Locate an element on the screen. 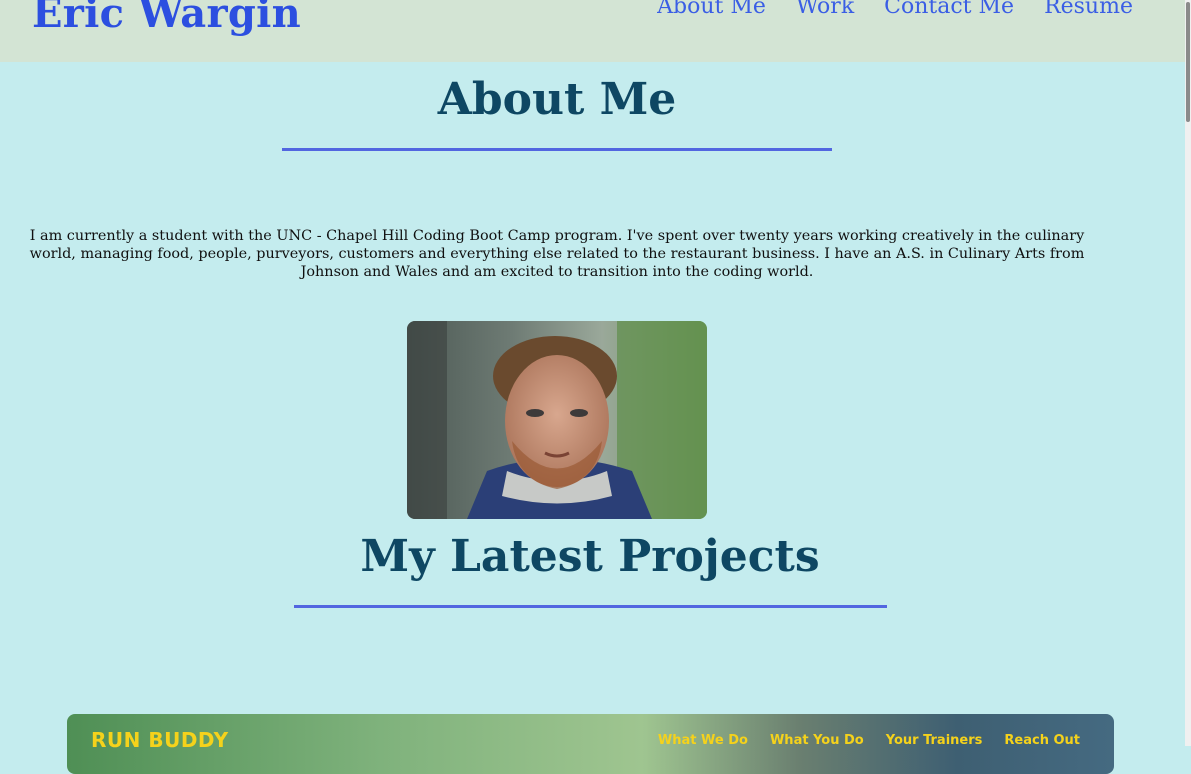 The width and height of the screenshot is (1191, 774). profile-photo is located at coordinates (557, 420).